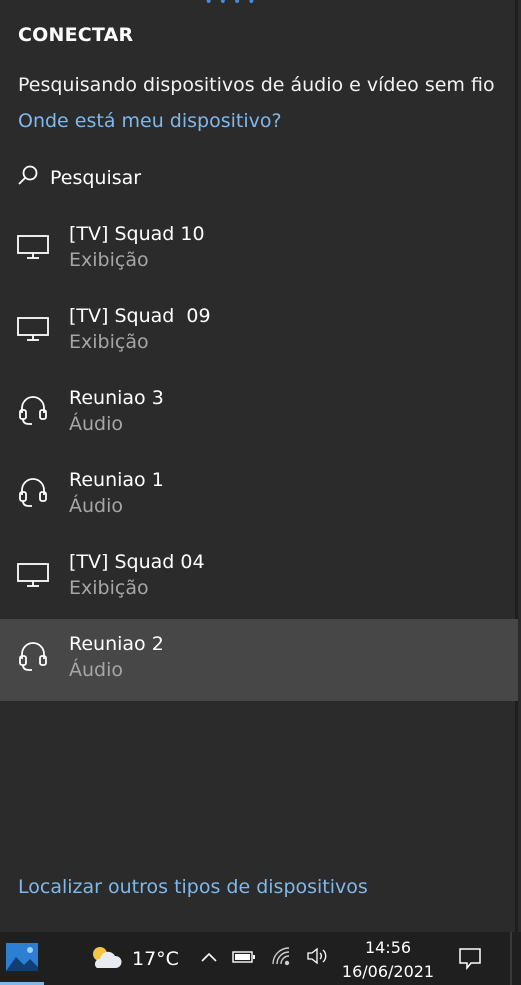 Image resolution: width=521 pixels, height=985 pixels. I want to click on chevron-up-icon, so click(209, 958).